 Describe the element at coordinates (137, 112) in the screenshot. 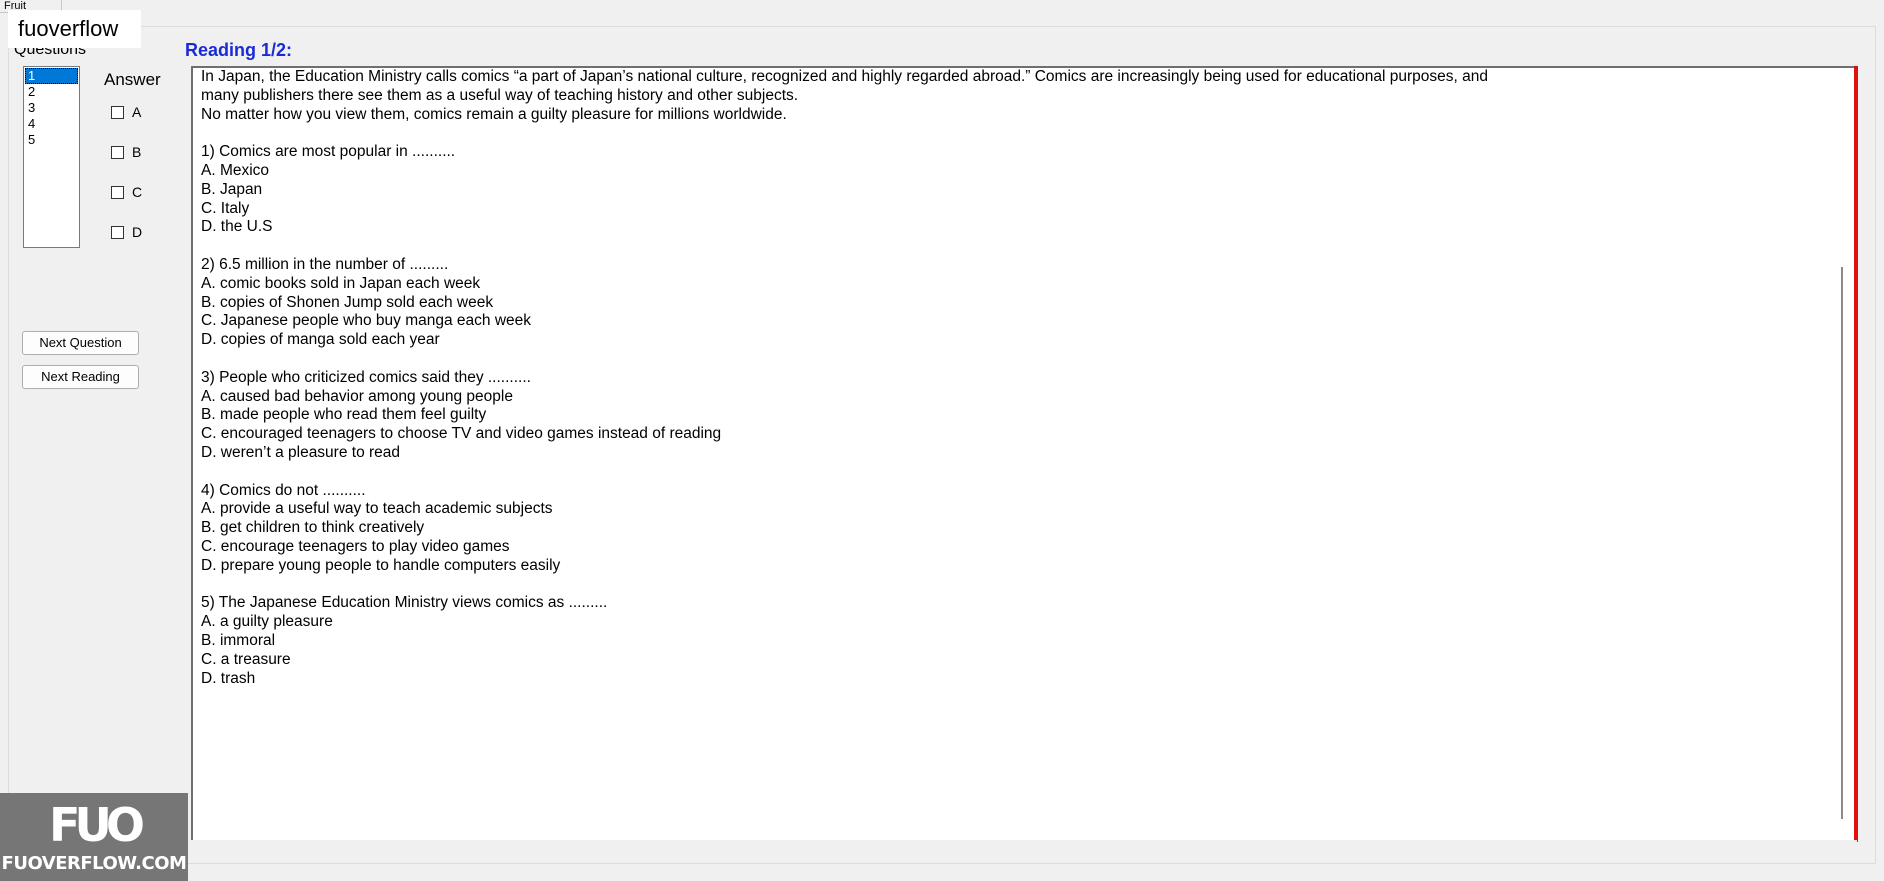

I see `answer-option-a-label: A` at that location.